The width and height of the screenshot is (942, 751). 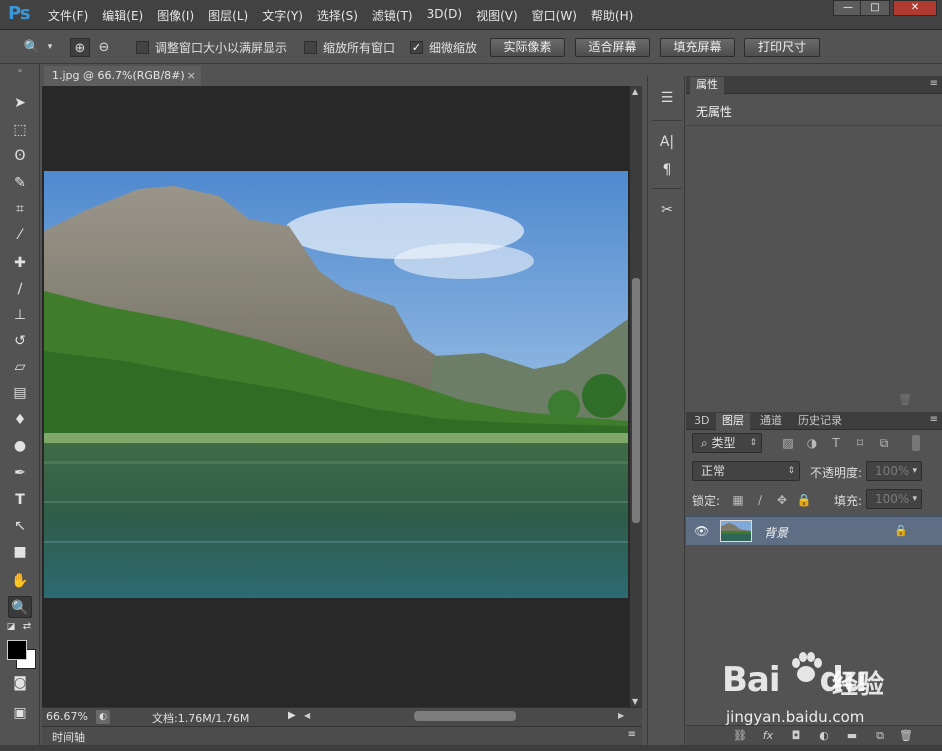 What do you see at coordinates (67, 716) in the screenshot?
I see `zoom-level: 66.67%` at bounding box center [67, 716].